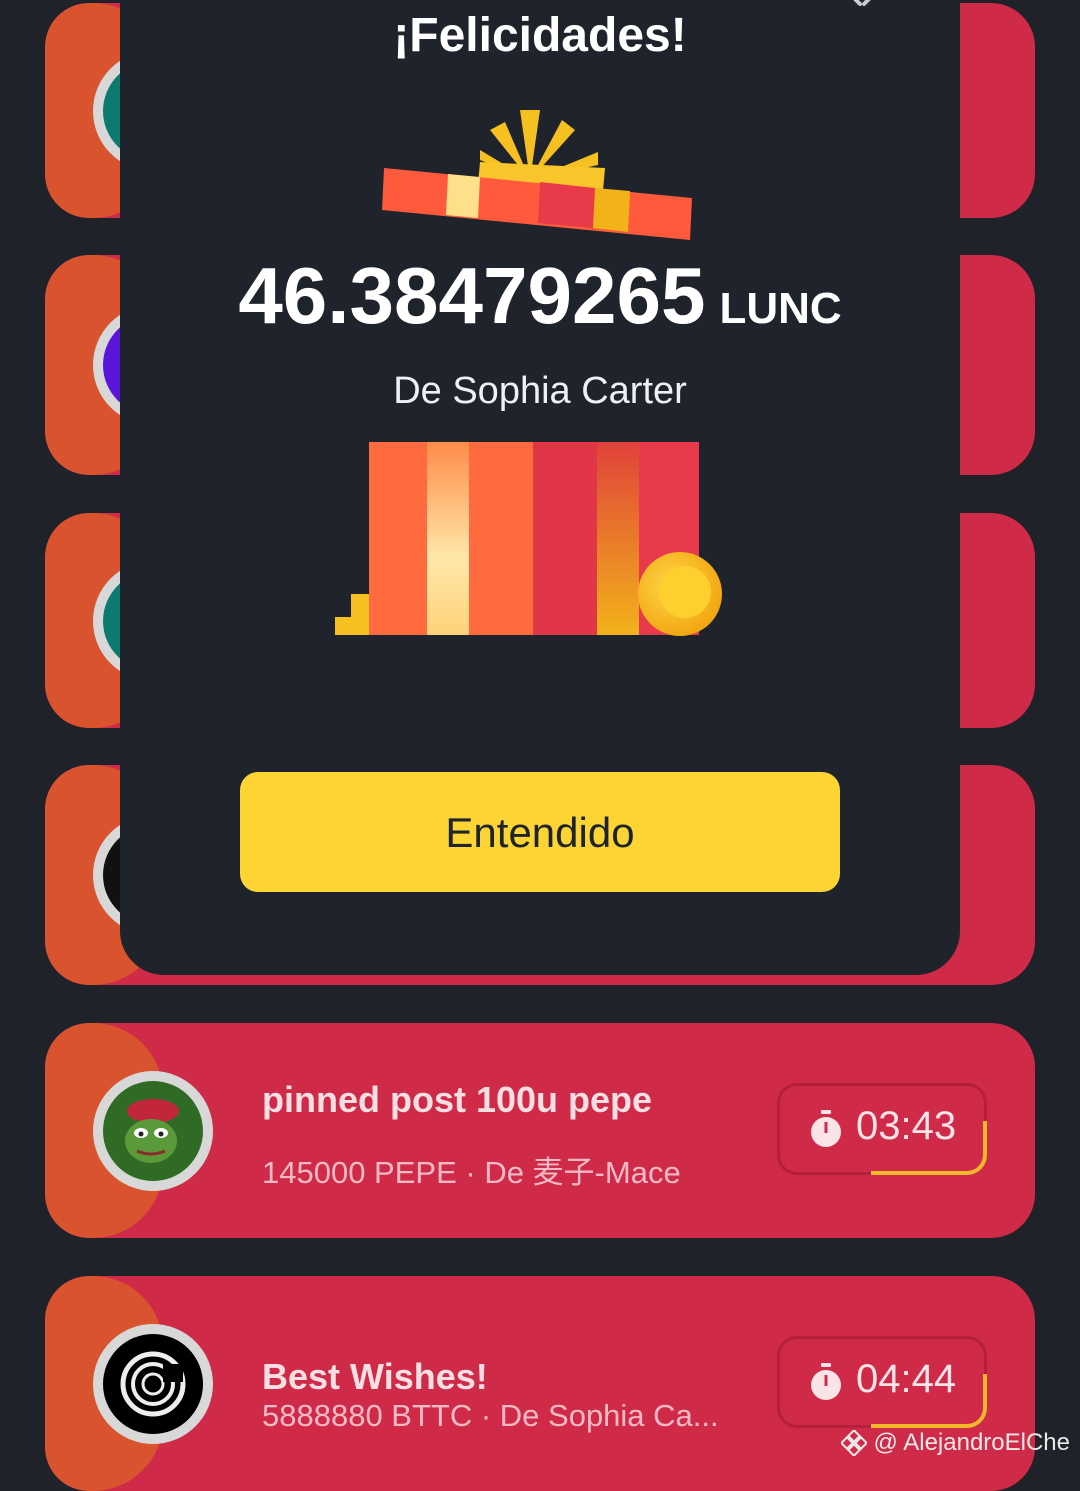  What do you see at coordinates (780, 308) in the screenshot?
I see `amount-unit: LUNC` at bounding box center [780, 308].